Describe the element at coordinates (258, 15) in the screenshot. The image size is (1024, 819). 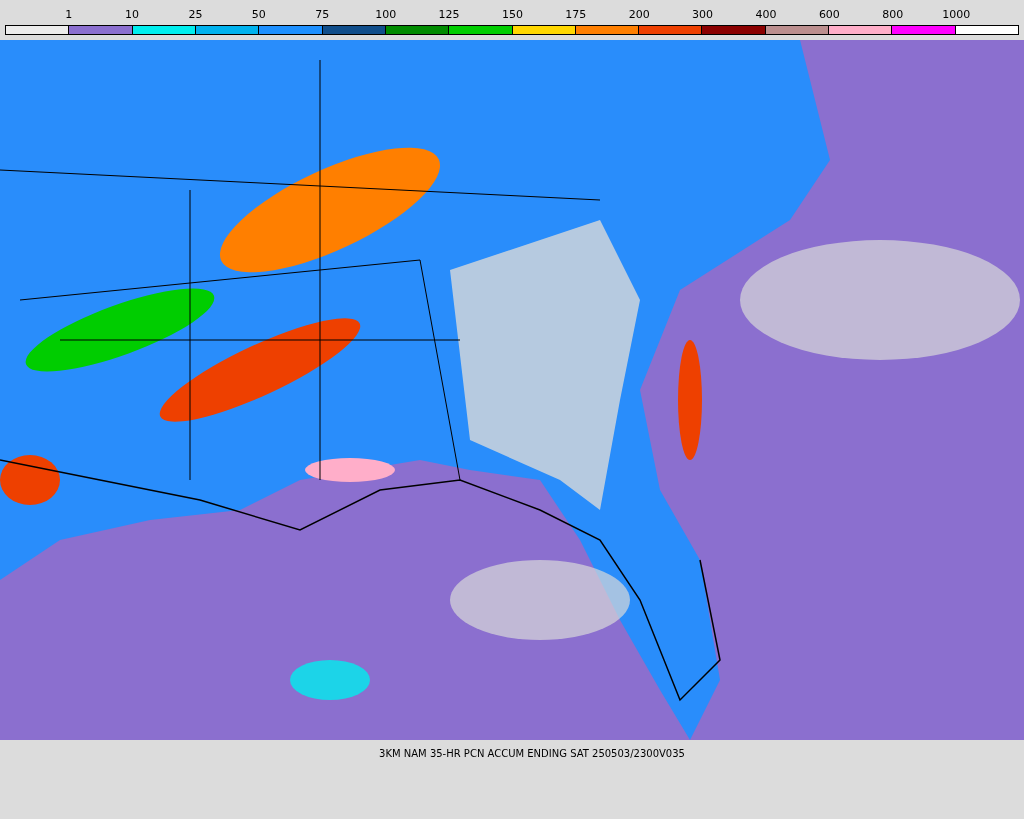
I see `legend-label: 50` at that location.